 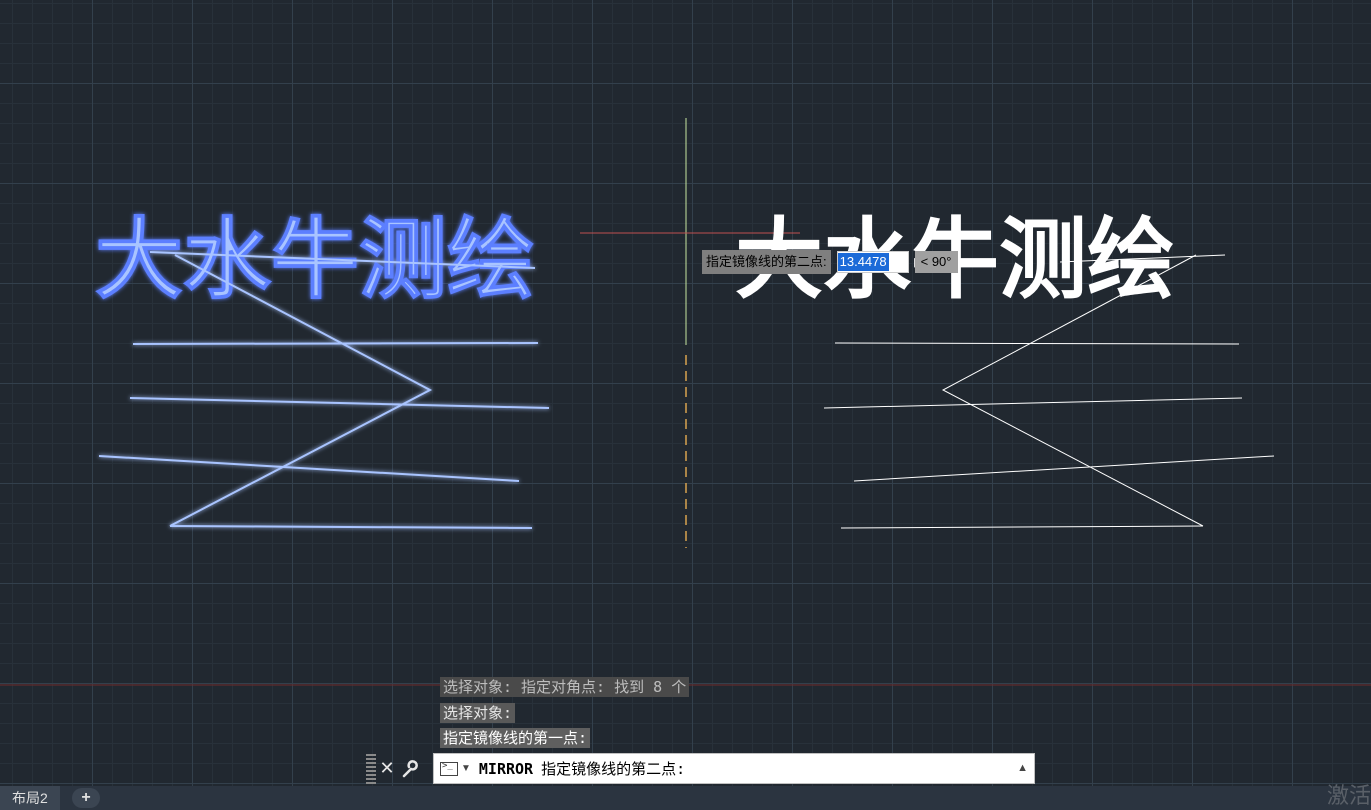 I want to click on command-prompt-icon, so click(x=449, y=768).